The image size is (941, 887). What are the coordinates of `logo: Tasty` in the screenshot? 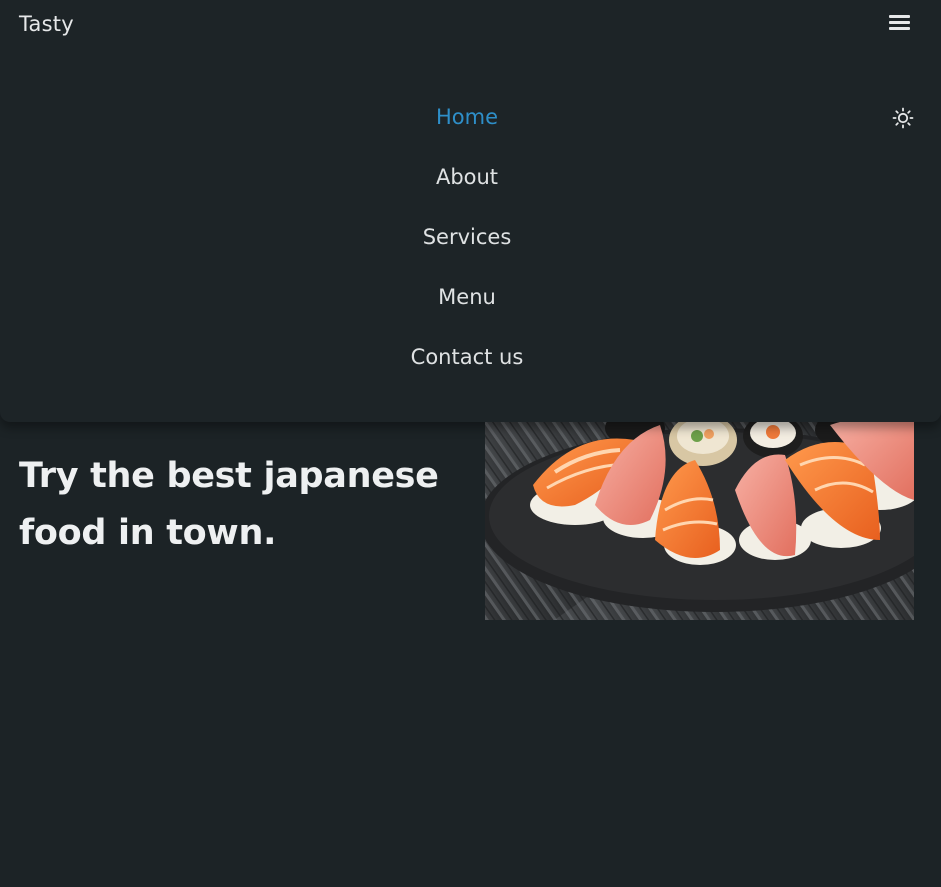 It's located at (46, 24).